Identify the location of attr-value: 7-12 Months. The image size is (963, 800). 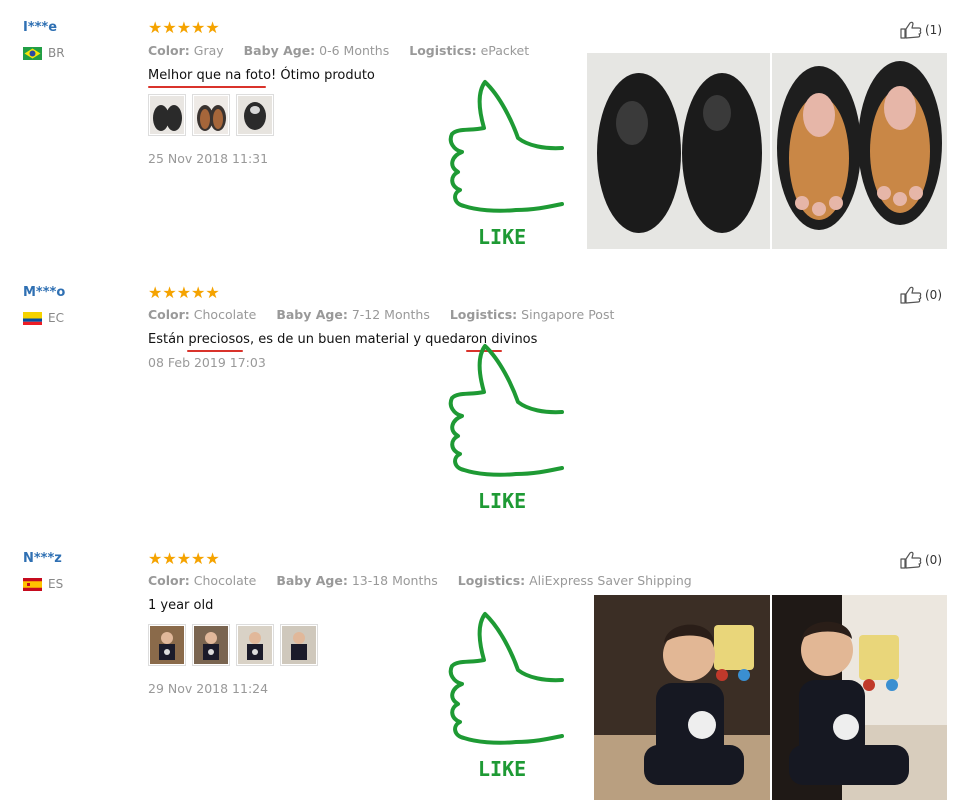
(390, 314).